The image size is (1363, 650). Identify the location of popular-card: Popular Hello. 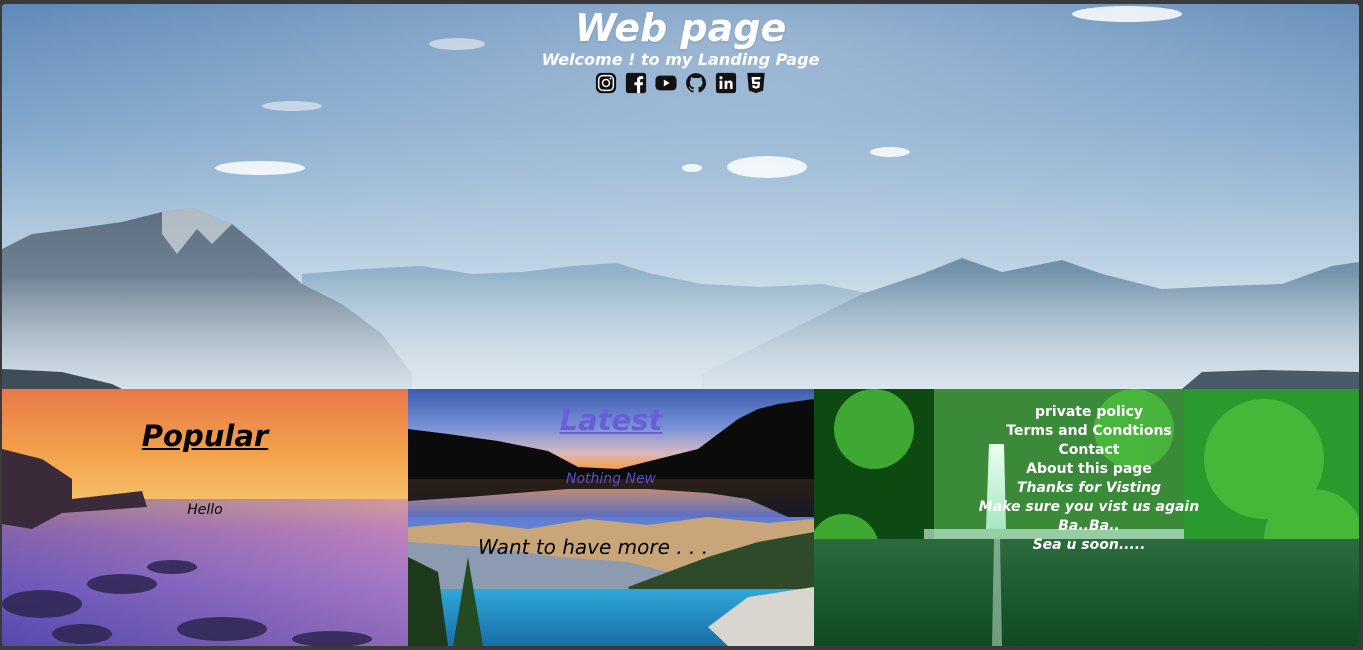
(205, 517).